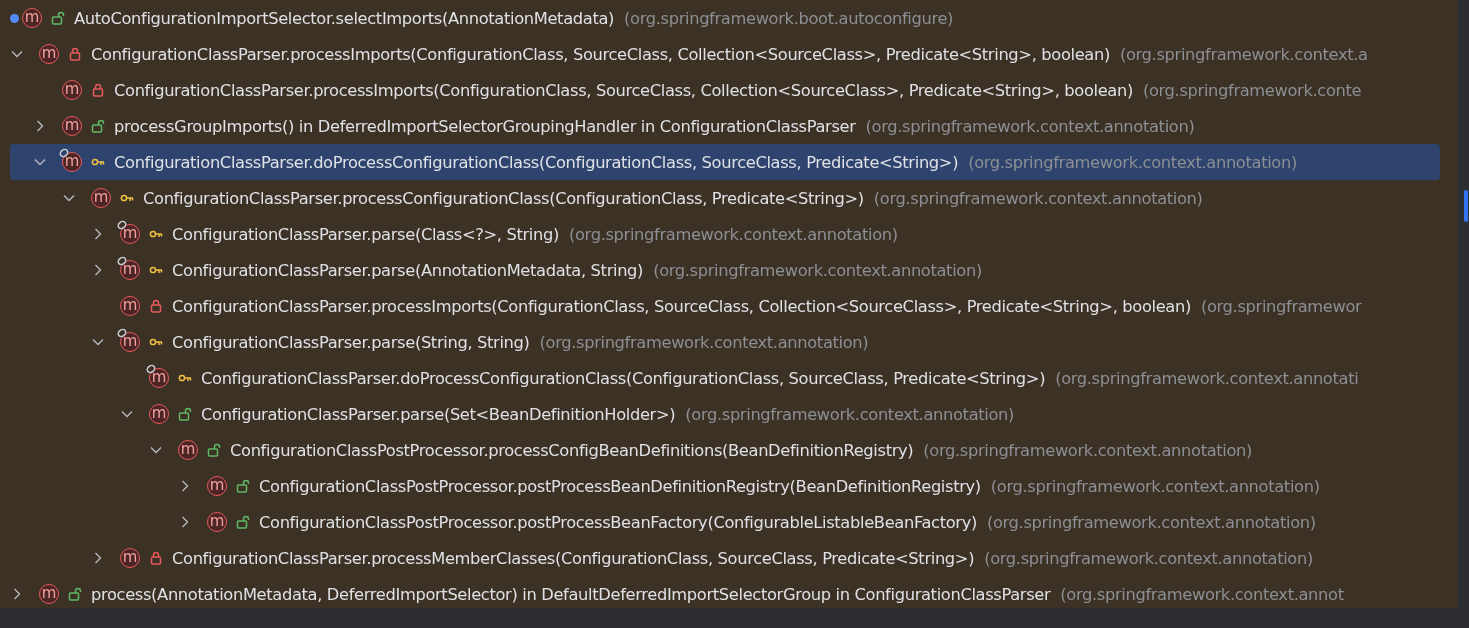 This screenshot has width=1469, height=628. I want to click on package-name: (org.springframework.context.annotati, so click(1207, 378).